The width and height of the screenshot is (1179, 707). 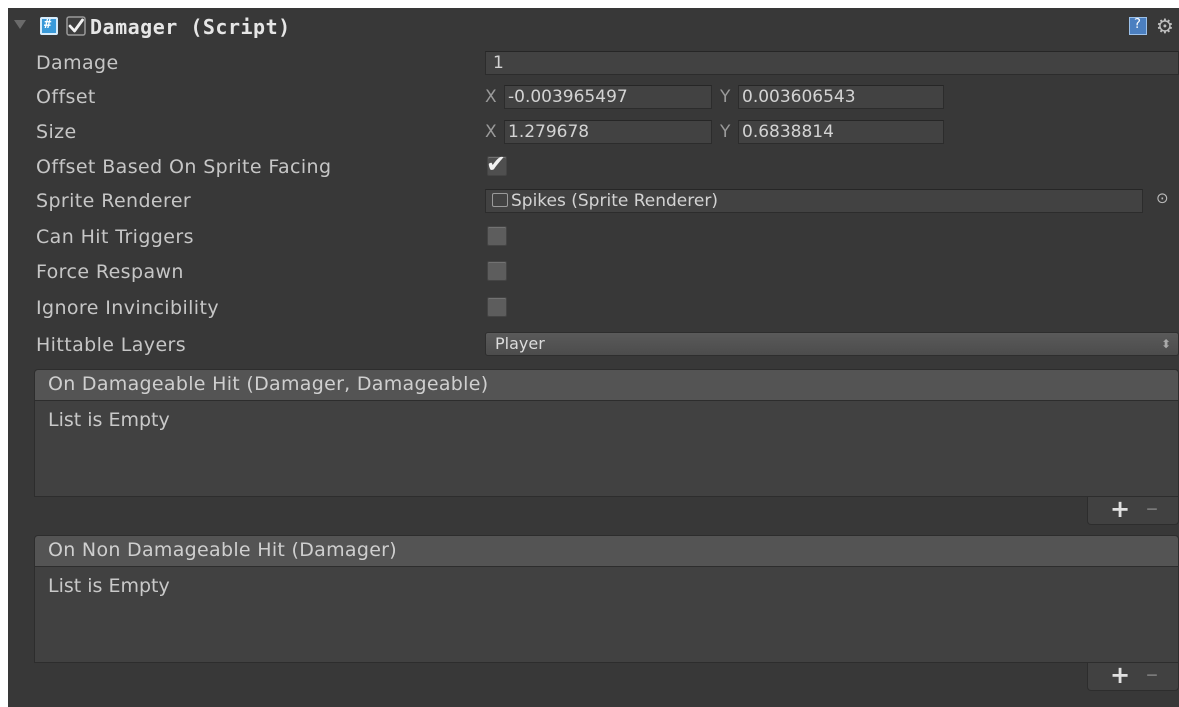 What do you see at coordinates (832, 344) in the screenshot?
I see `hittable-layers-dropdown: Player ⬍` at bounding box center [832, 344].